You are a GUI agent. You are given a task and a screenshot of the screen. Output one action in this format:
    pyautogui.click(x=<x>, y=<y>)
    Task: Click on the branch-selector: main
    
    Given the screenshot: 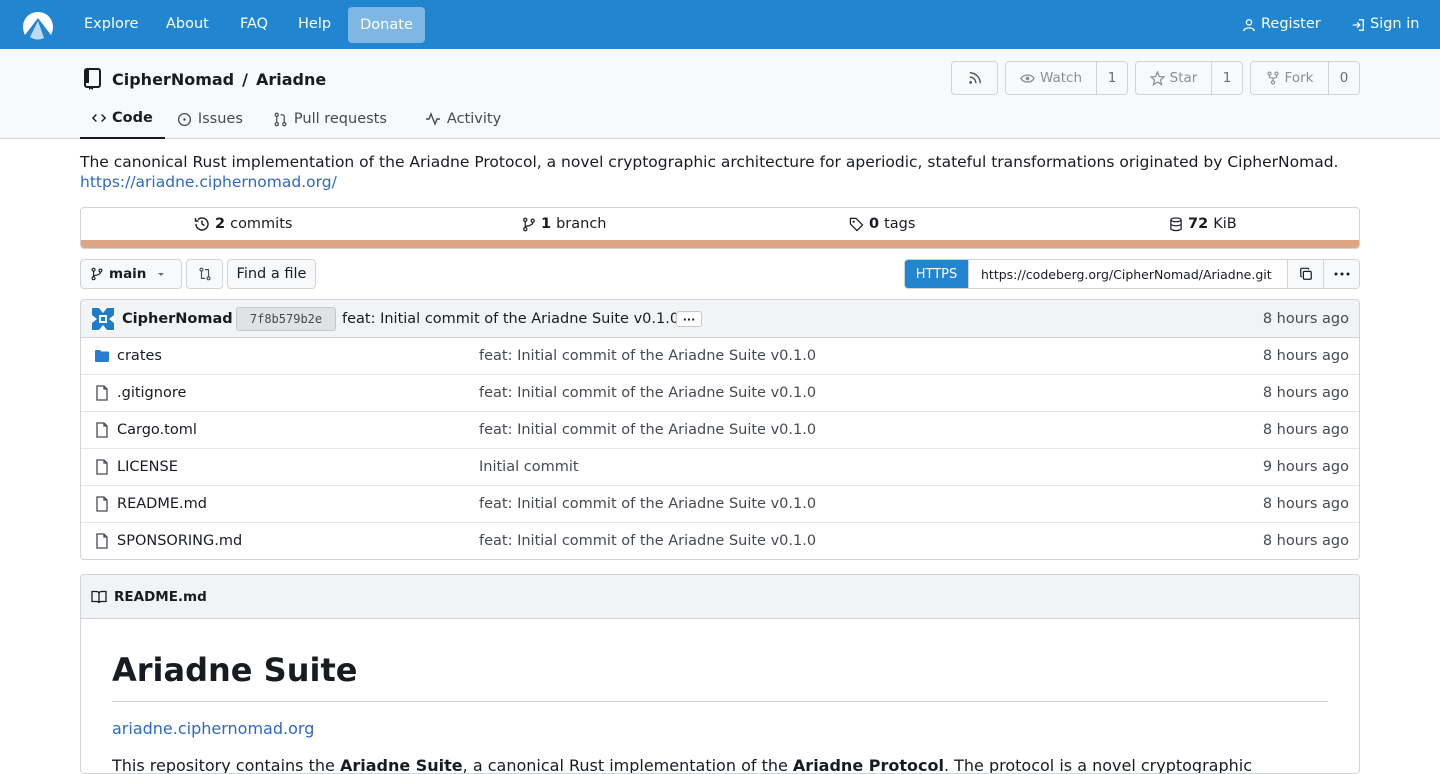 What is the action you would take?
    pyautogui.click(x=131, y=274)
    